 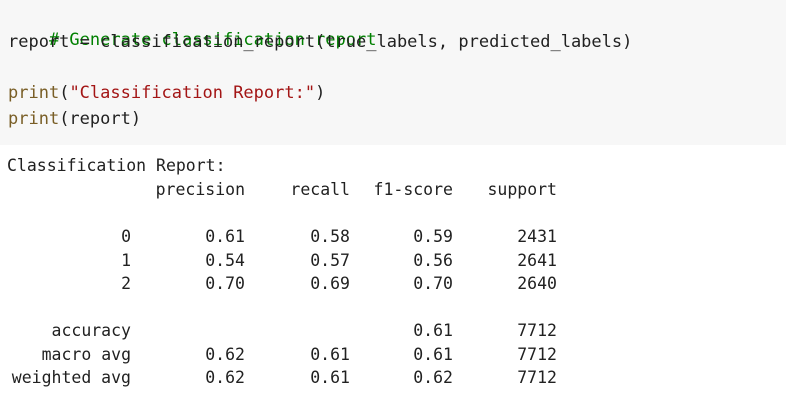 What do you see at coordinates (126, 260) in the screenshot?
I see `row-label: 1` at bounding box center [126, 260].